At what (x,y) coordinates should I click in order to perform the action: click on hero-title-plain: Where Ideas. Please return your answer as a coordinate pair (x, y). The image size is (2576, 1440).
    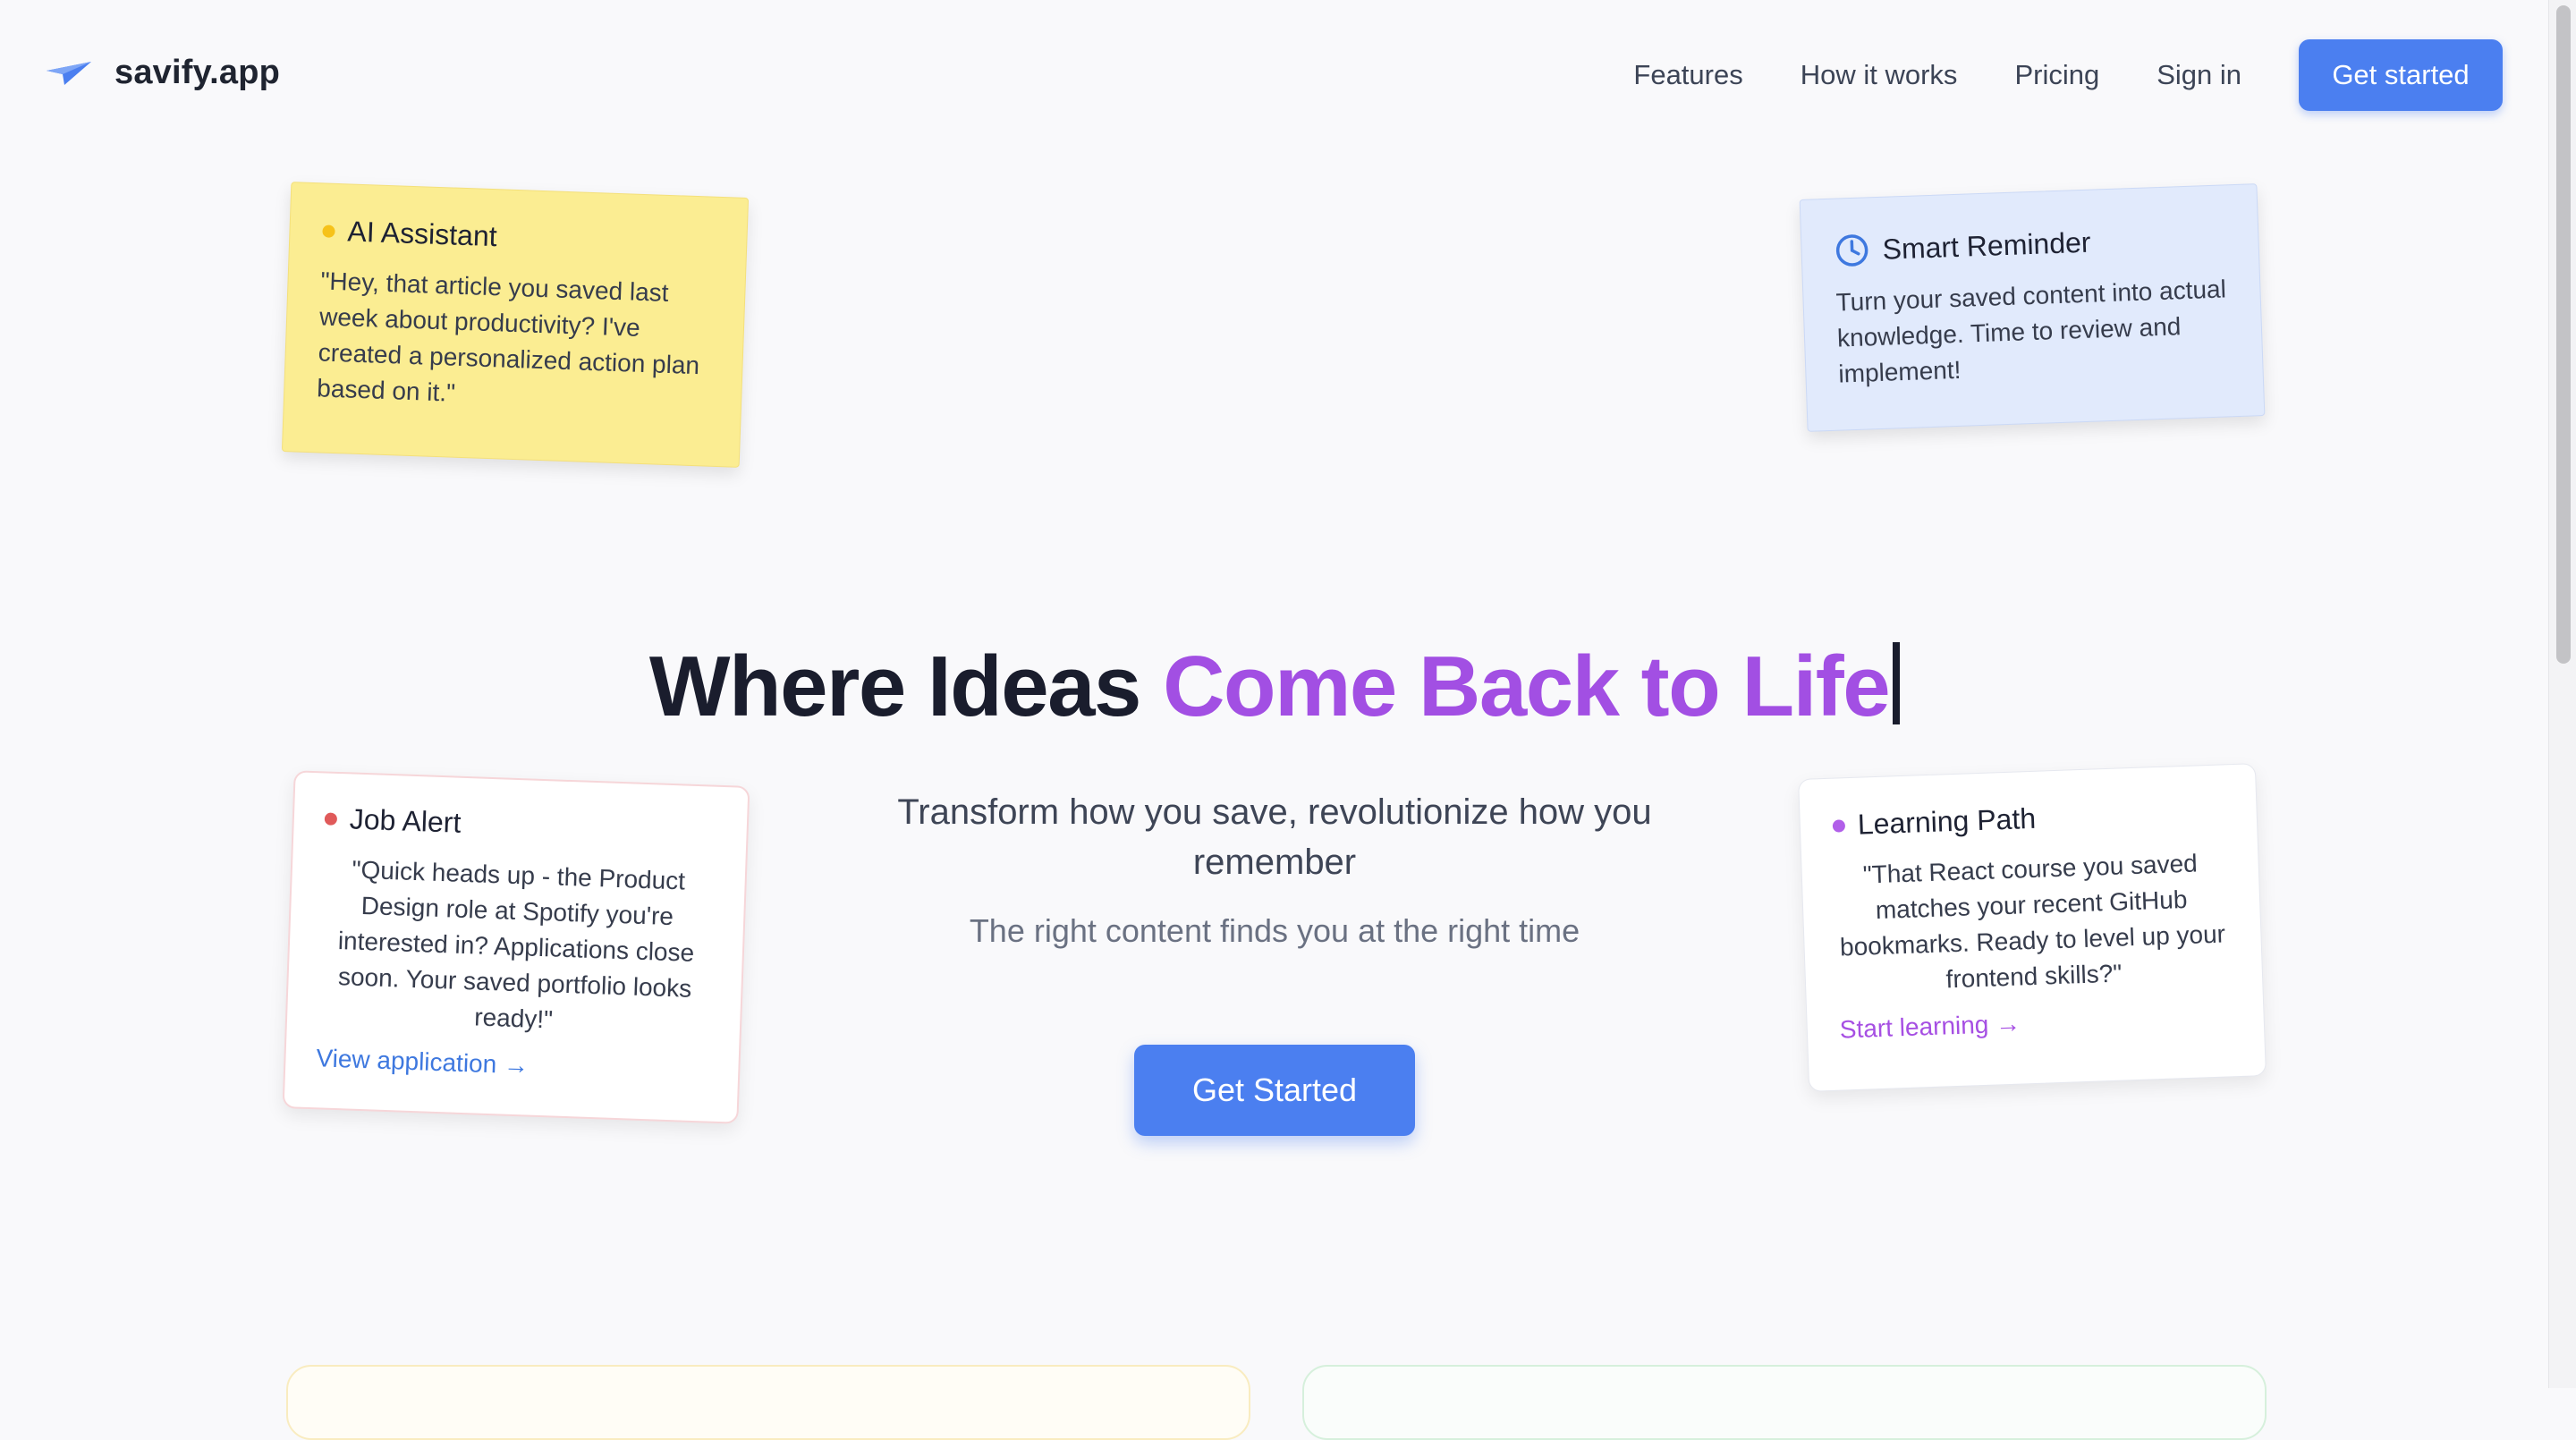
    Looking at the image, I should click on (906, 686).